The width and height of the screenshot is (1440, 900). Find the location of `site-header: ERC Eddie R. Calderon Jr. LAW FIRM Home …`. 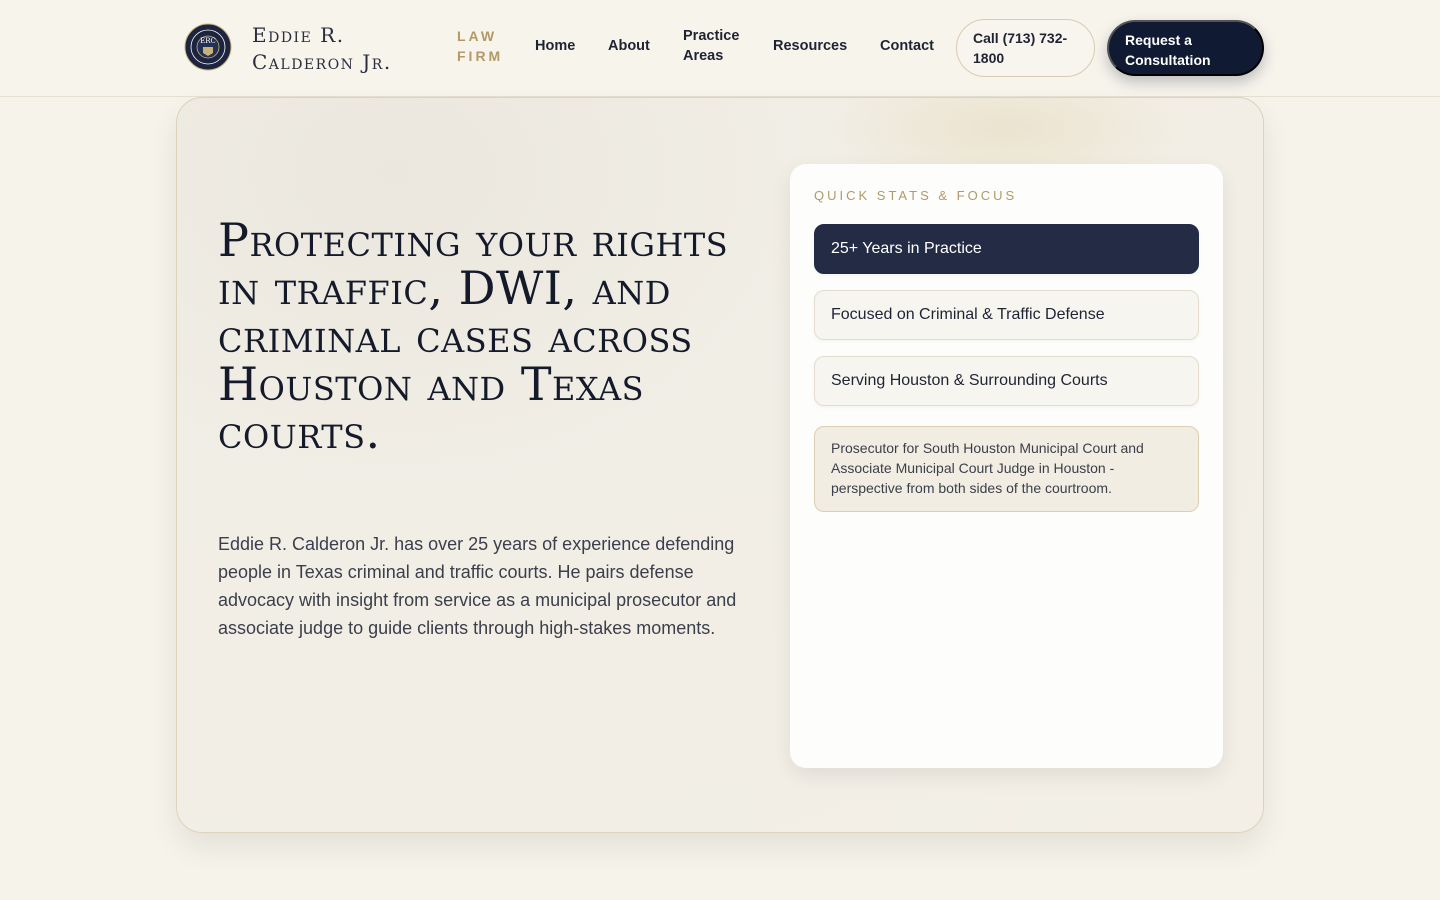

site-header: ERC Eddie R. Calderon Jr. LAW FIRM Home … is located at coordinates (720, 48).